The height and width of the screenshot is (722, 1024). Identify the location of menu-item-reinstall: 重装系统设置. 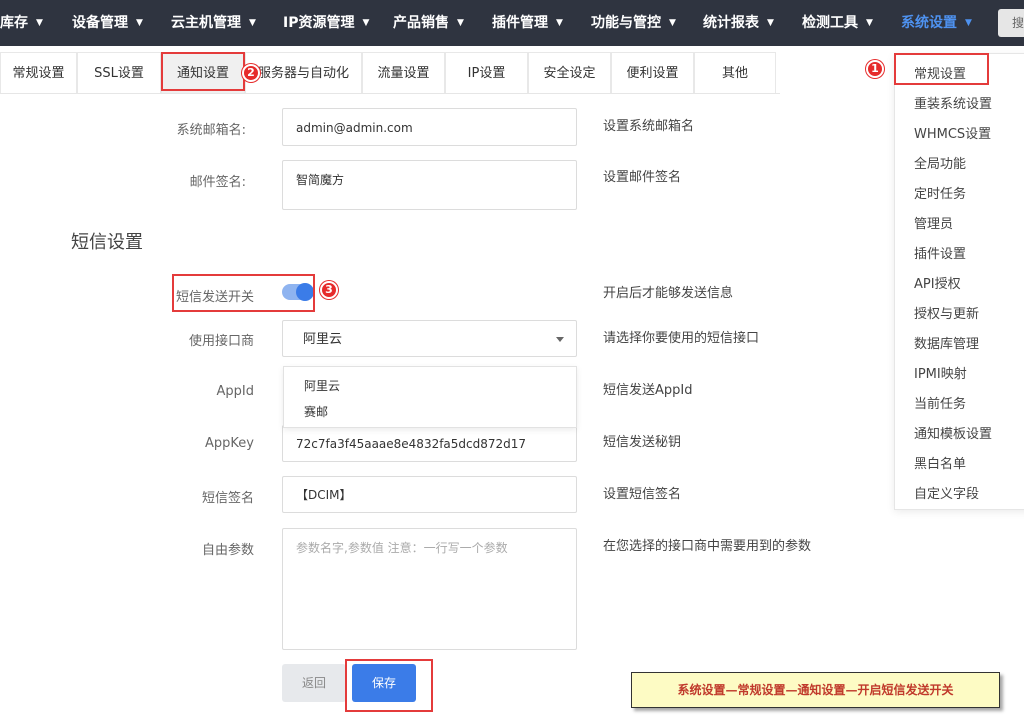
(953, 102).